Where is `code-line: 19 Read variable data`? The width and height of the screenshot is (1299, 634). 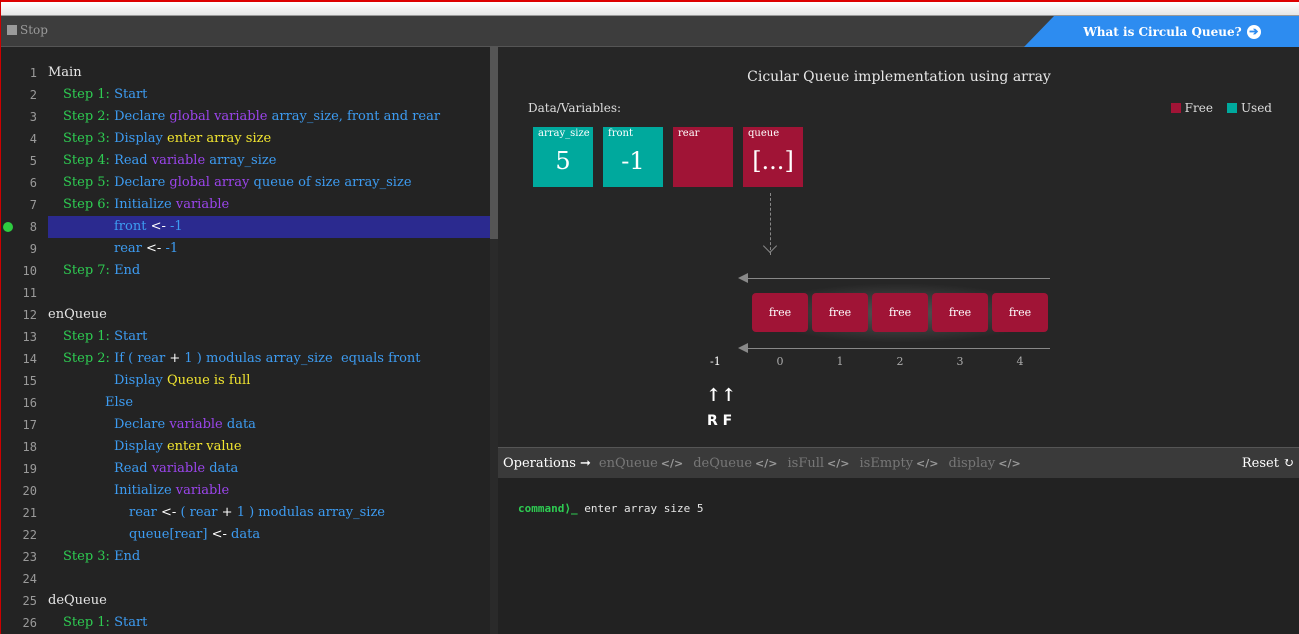
code-line: 19 Read variable data is located at coordinates (245, 469).